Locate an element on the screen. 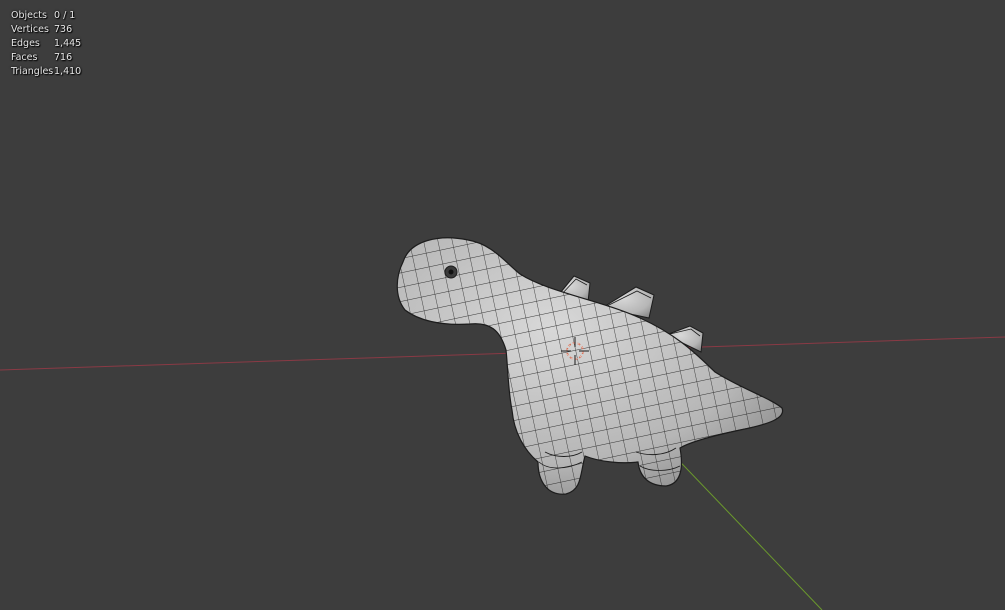  stat-objects: Objects 0 / 1 is located at coordinates (46, 16).